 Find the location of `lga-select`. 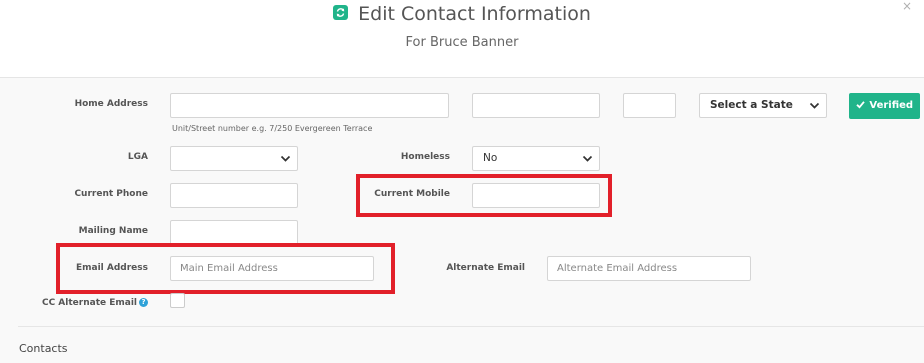

lga-select is located at coordinates (234, 158).